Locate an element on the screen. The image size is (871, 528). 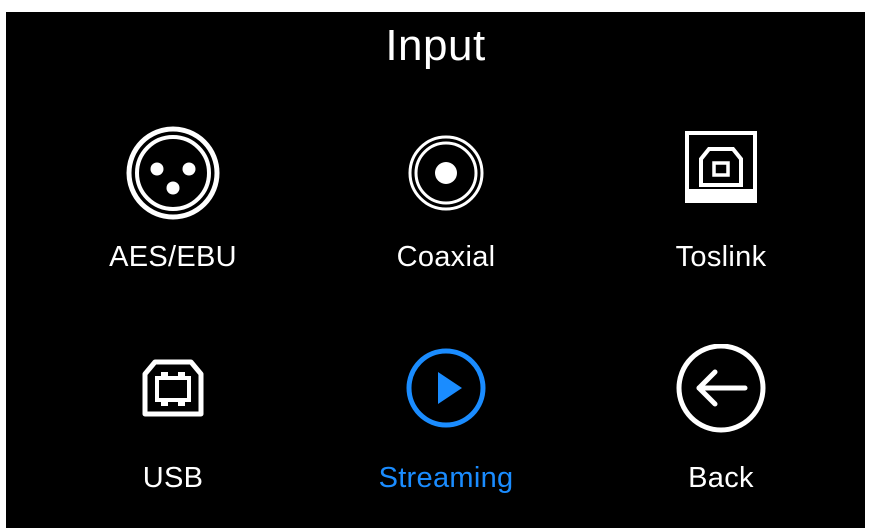
back-button: Back is located at coordinates (721, 424).